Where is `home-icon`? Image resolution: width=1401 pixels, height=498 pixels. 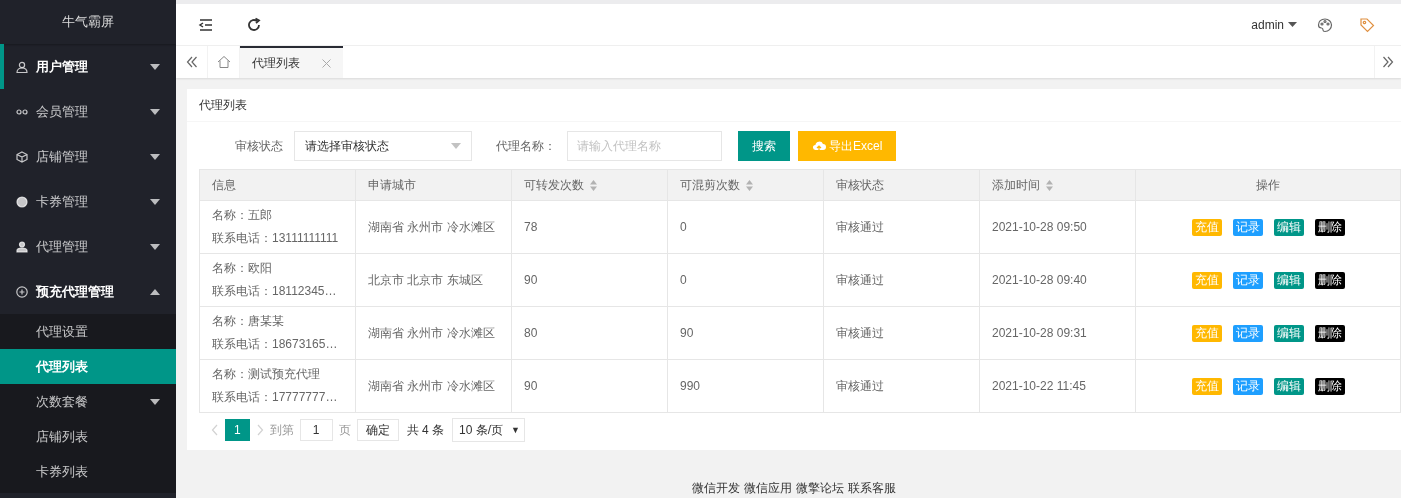 home-icon is located at coordinates (223, 62).